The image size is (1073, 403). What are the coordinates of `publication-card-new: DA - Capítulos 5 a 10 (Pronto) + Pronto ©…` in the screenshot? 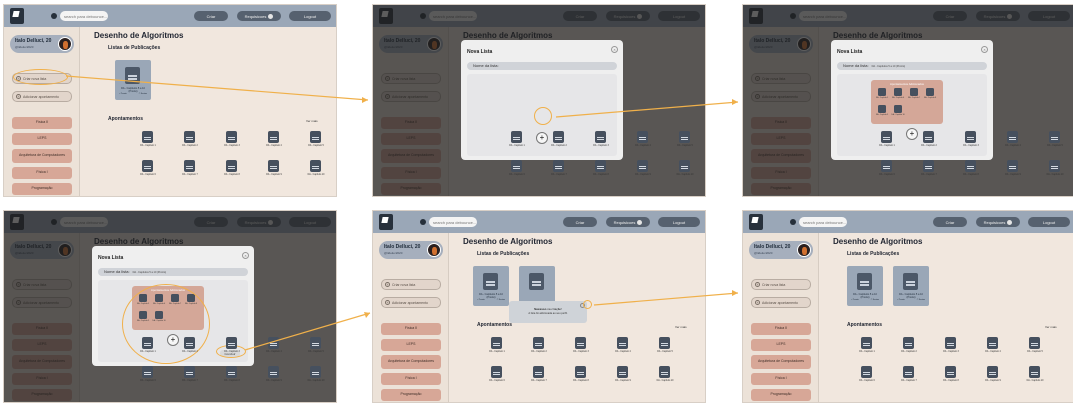 It's located at (911, 286).